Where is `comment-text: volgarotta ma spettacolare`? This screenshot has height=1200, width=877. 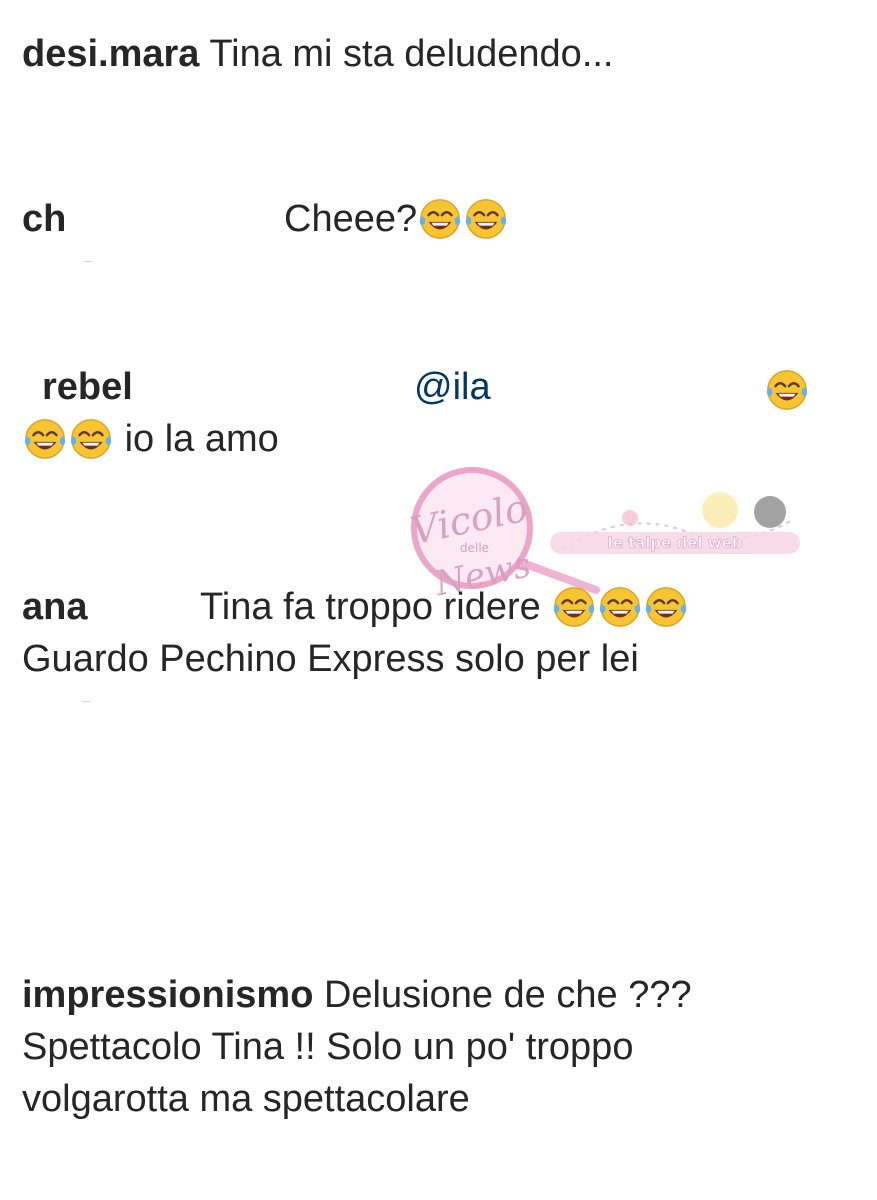
comment-text: volgarotta ma spettacolare is located at coordinates (246, 1099).